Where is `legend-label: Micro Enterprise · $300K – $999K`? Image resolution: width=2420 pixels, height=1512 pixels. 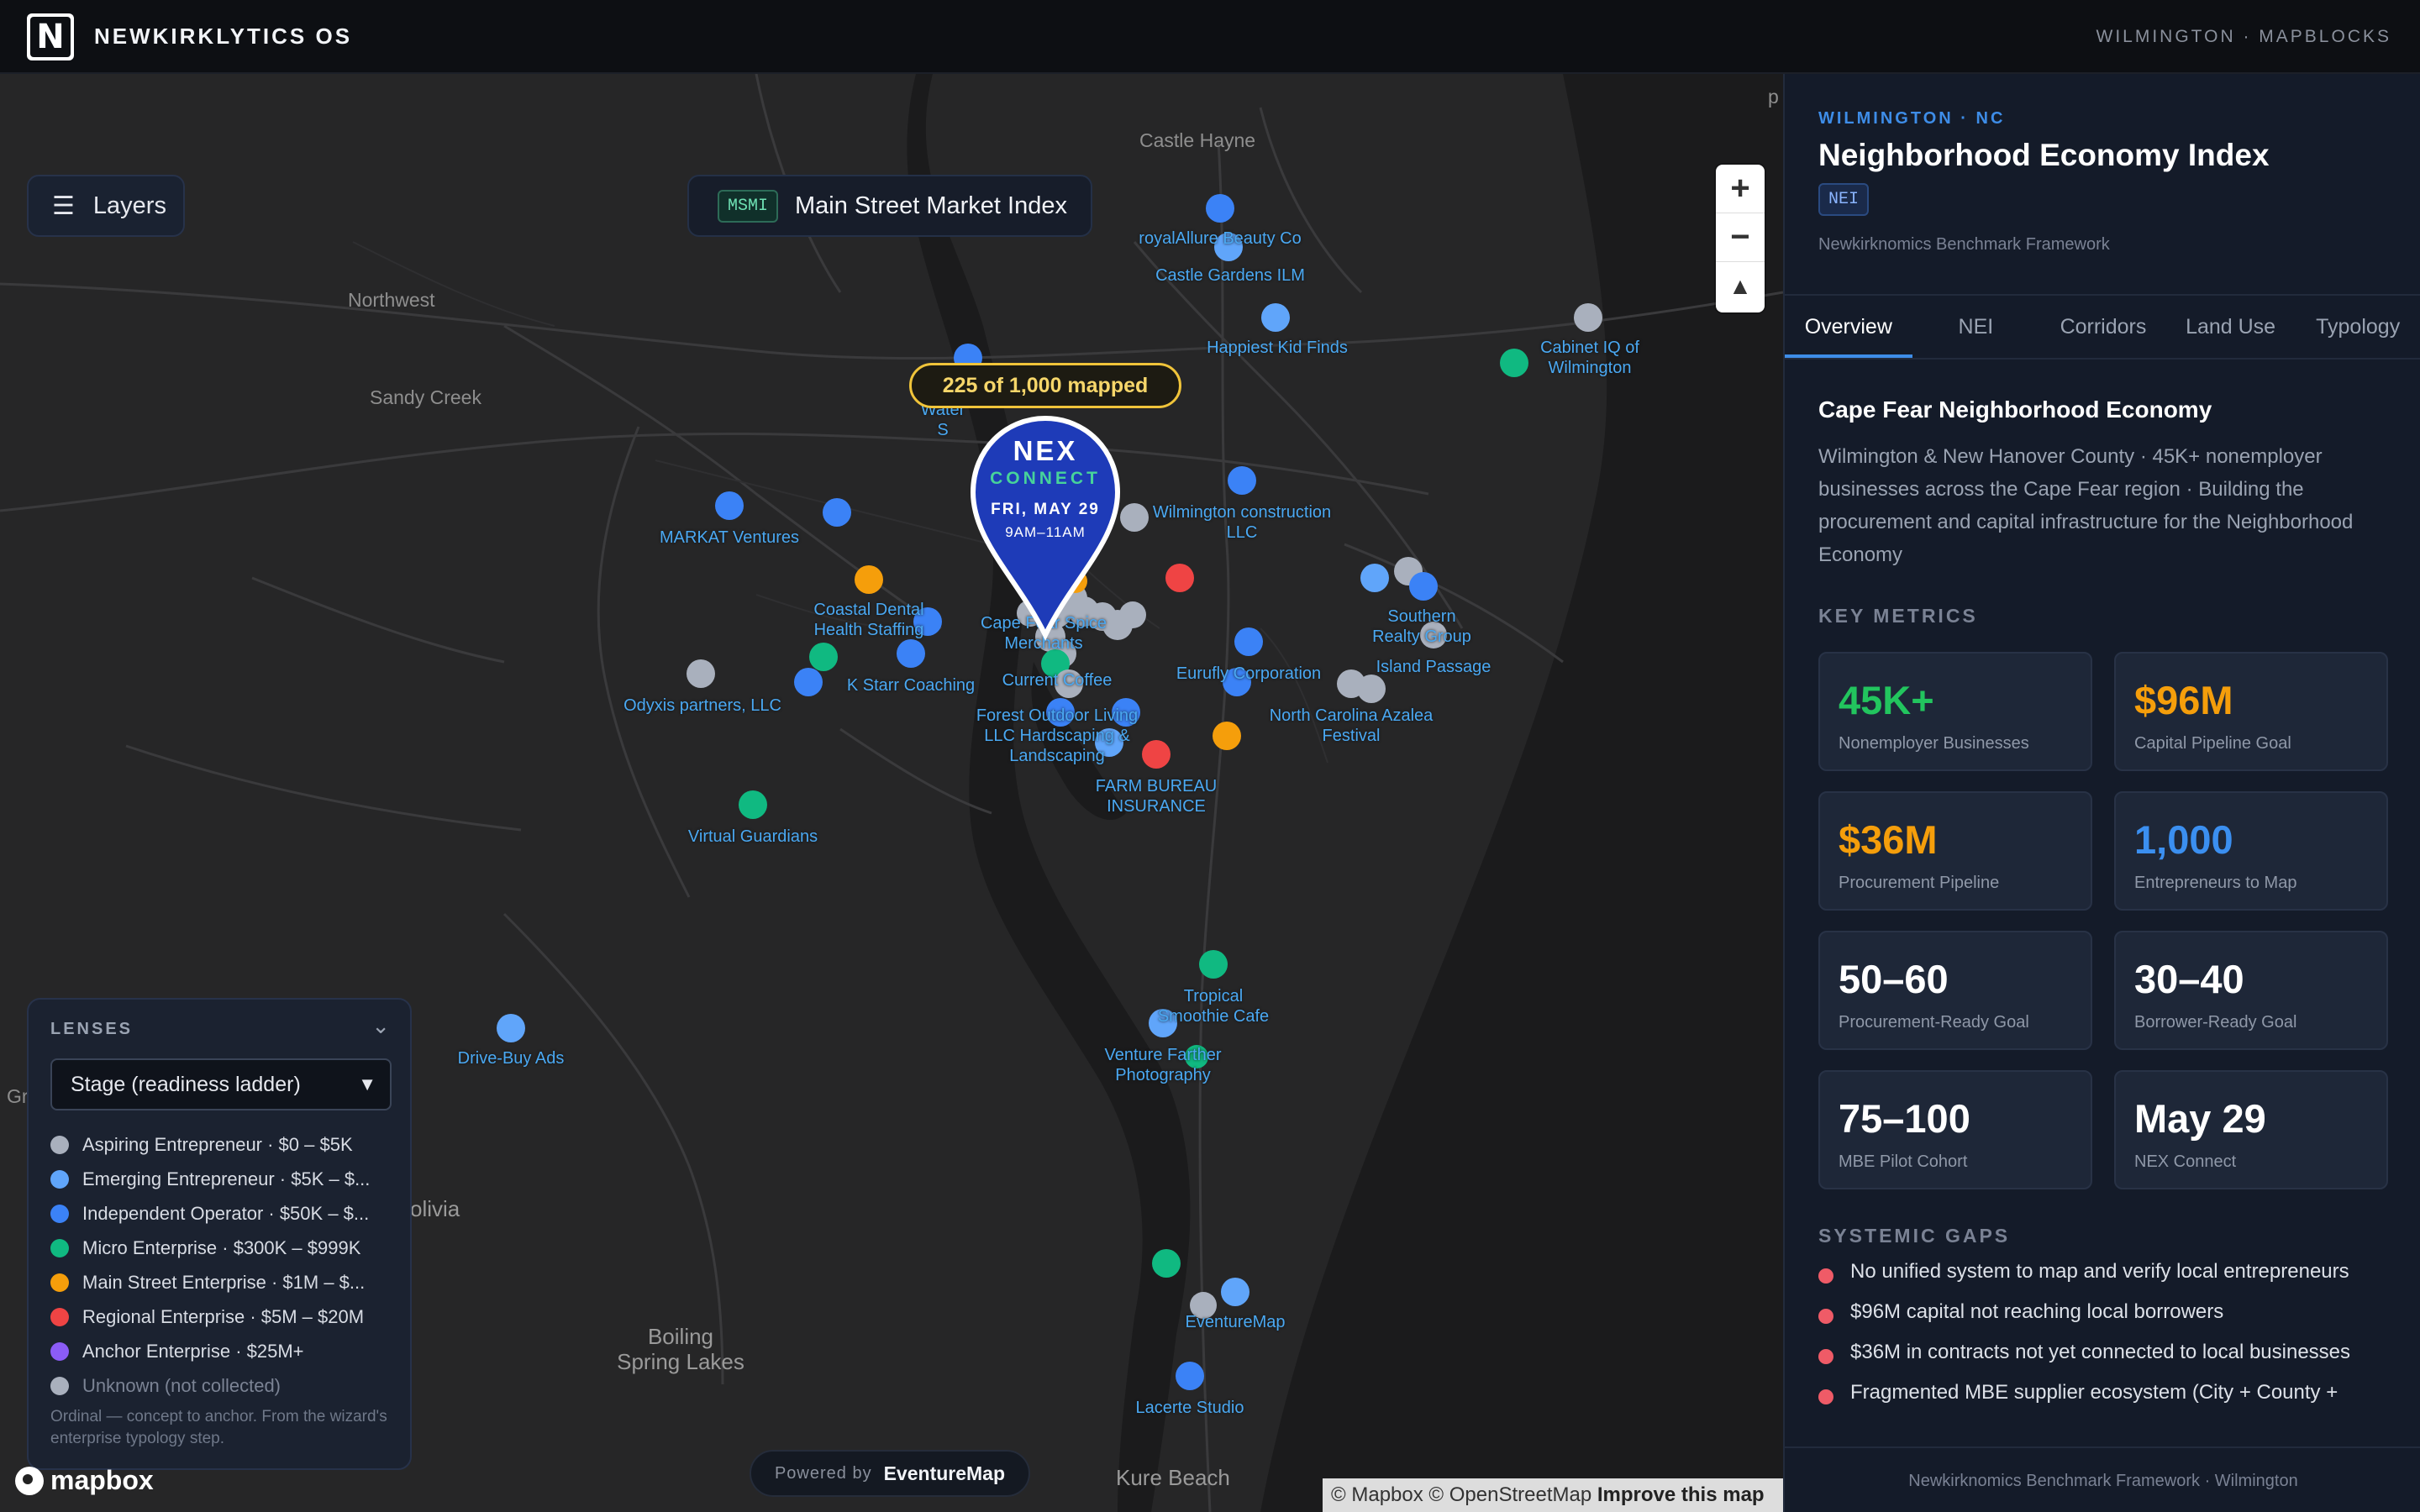 legend-label: Micro Enterprise · $300K – $999K is located at coordinates (221, 1247).